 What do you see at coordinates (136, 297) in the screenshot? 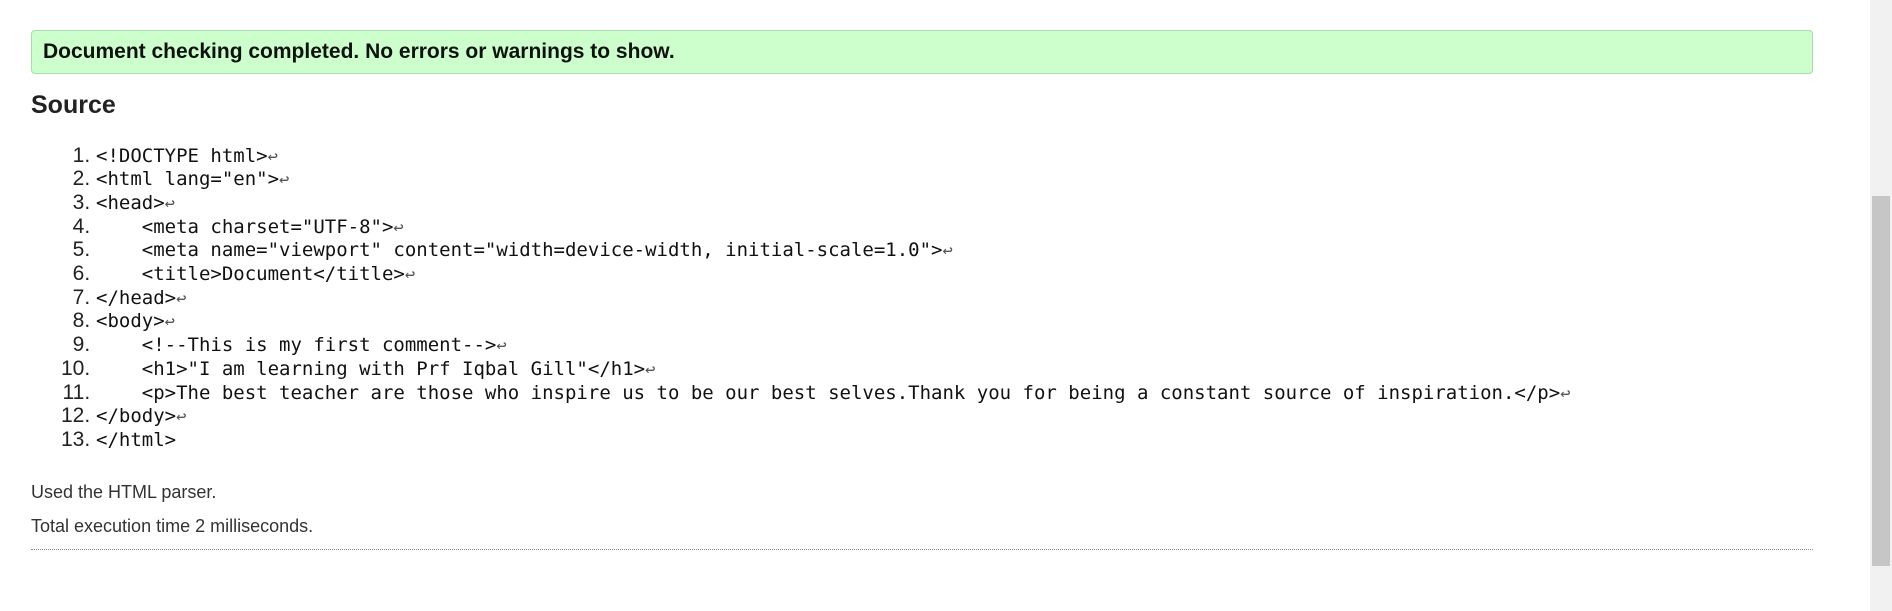
I see `source-line-code: </head>` at bounding box center [136, 297].